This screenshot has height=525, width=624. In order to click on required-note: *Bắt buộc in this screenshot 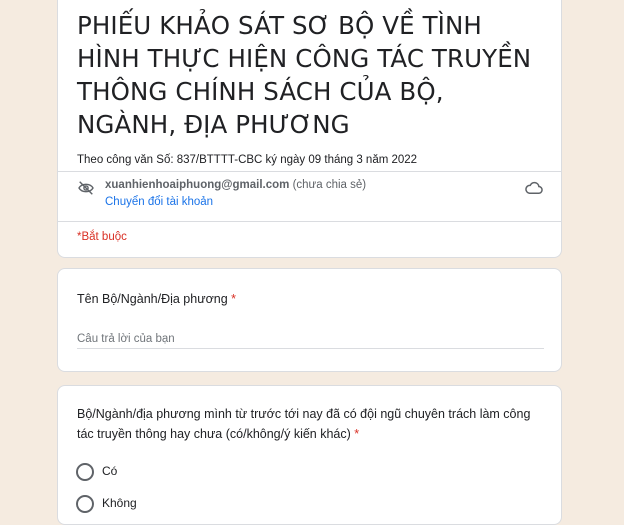, I will do `click(102, 237)`.